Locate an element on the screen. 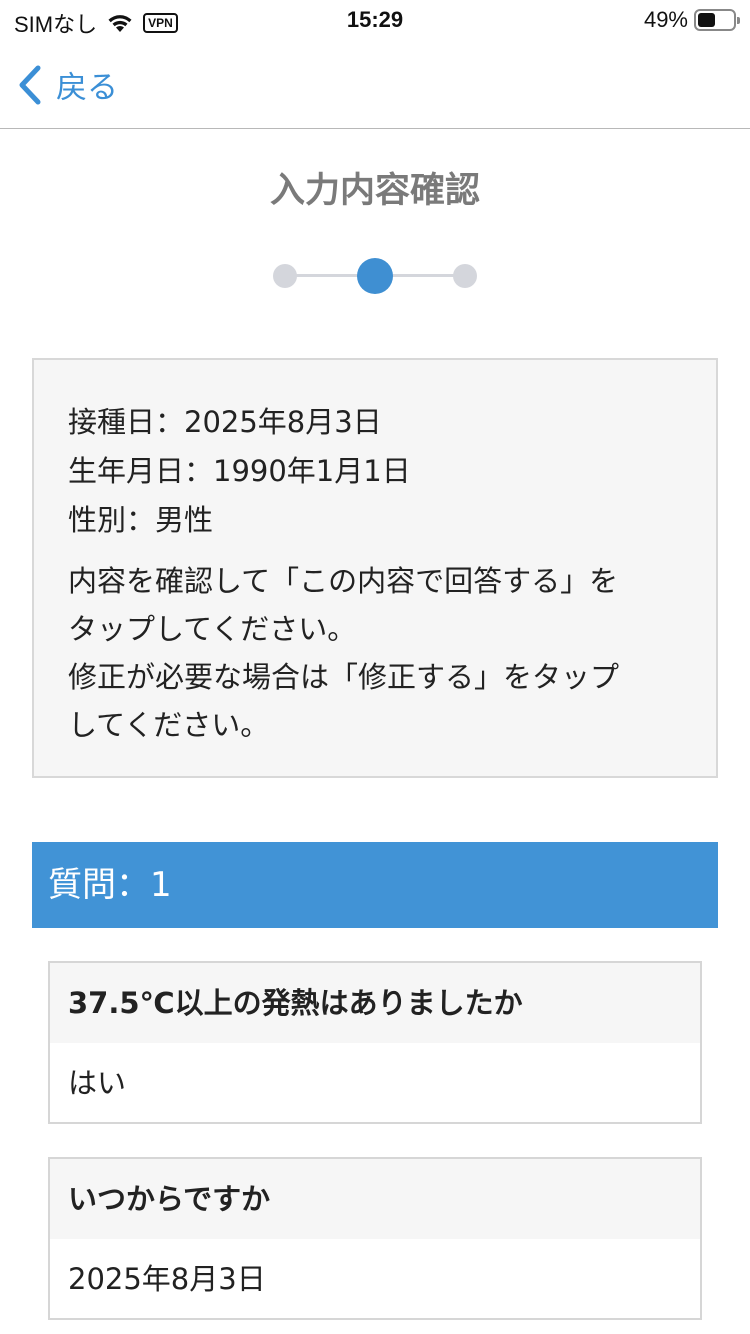 The image size is (750, 1334). qa-card: いつからですか 2025年8月3日 is located at coordinates (375, 1238).